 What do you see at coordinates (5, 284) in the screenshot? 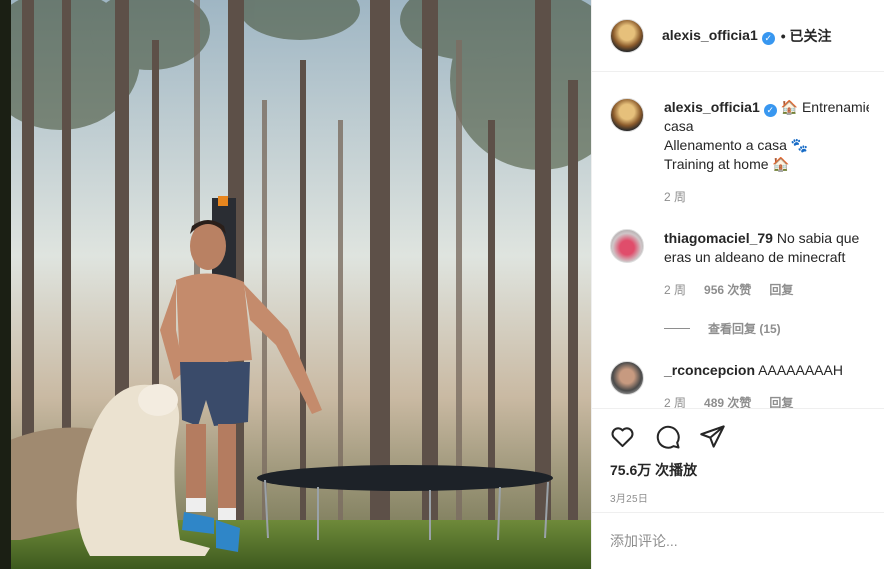
I see `media-left-edge` at bounding box center [5, 284].